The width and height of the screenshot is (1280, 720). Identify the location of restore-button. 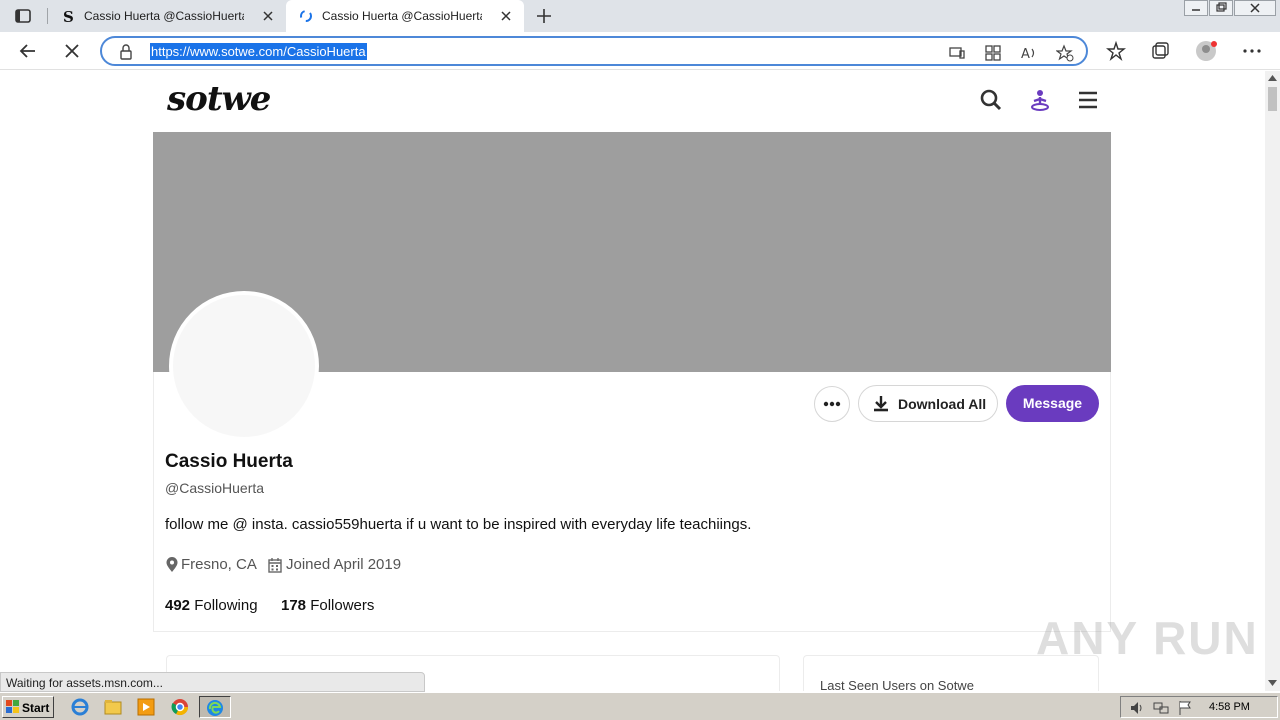
(1221, 8).